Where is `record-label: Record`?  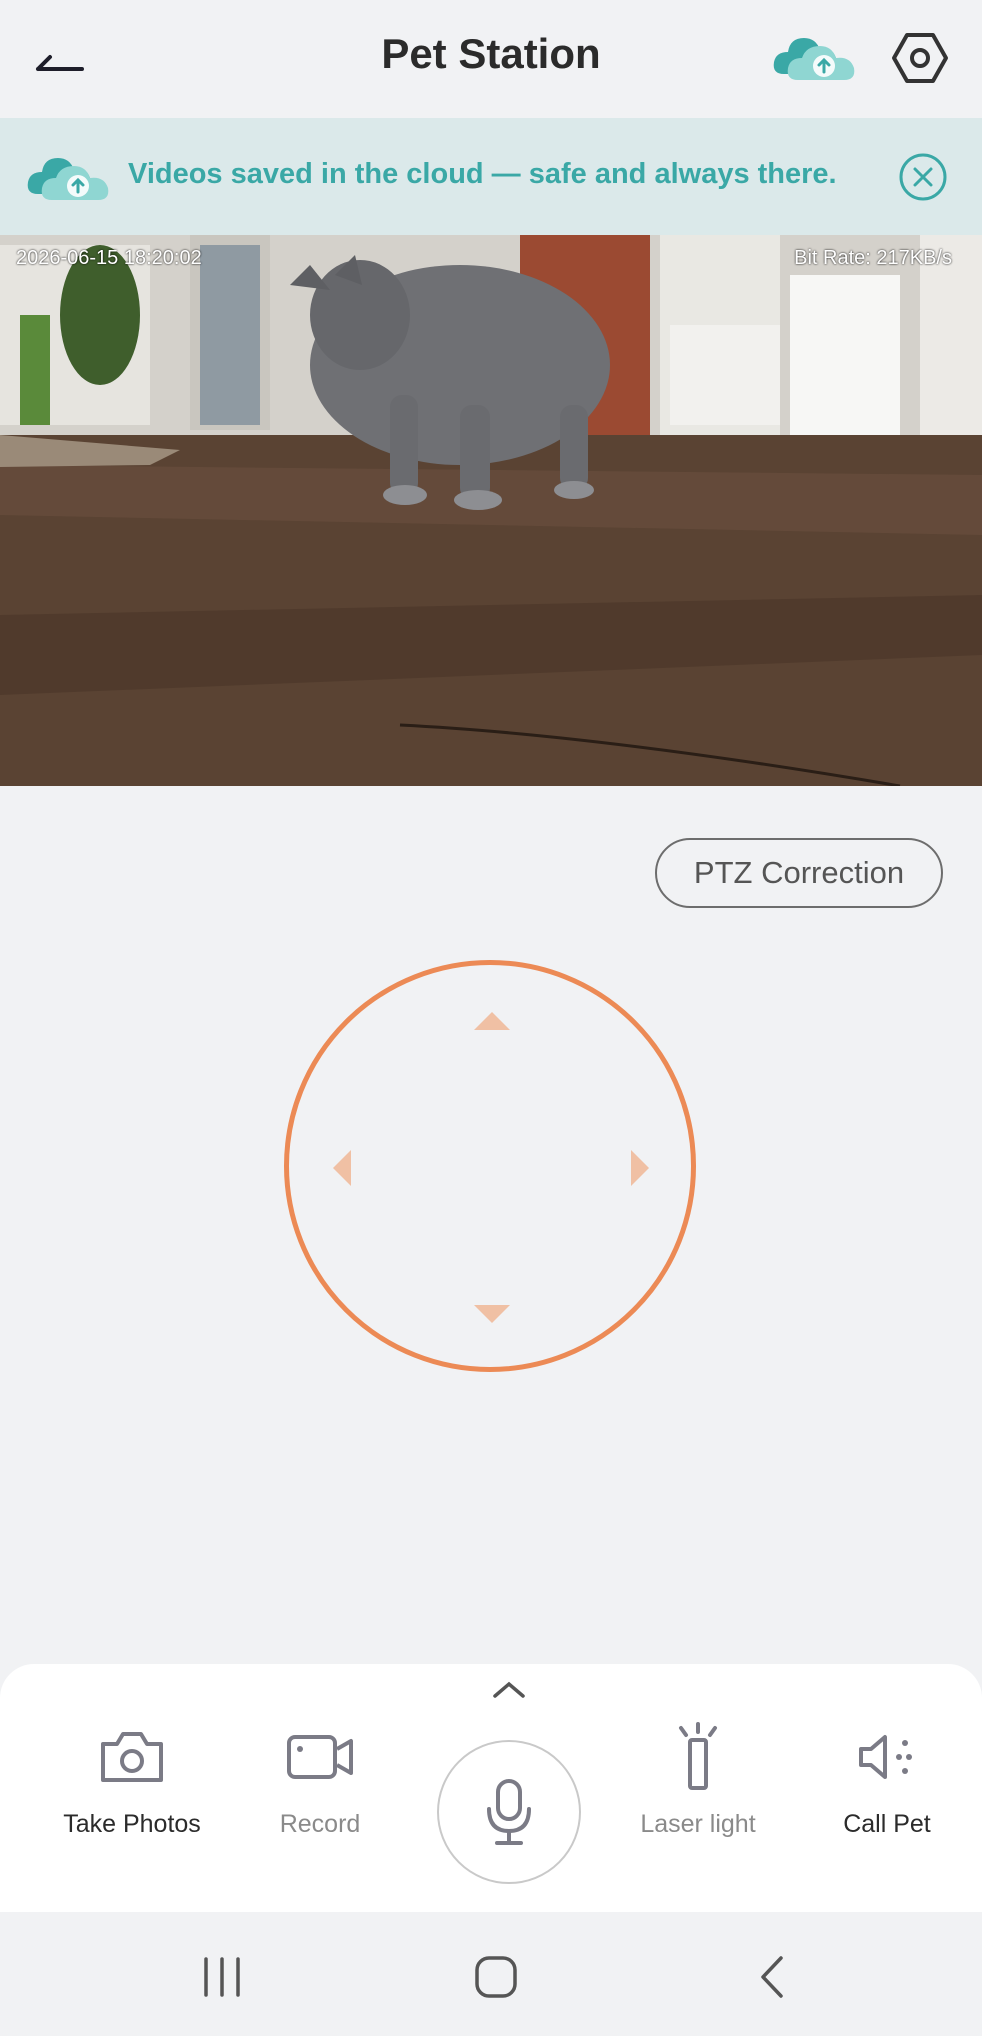
record-label: Record is located at coordinates (320, 1824).